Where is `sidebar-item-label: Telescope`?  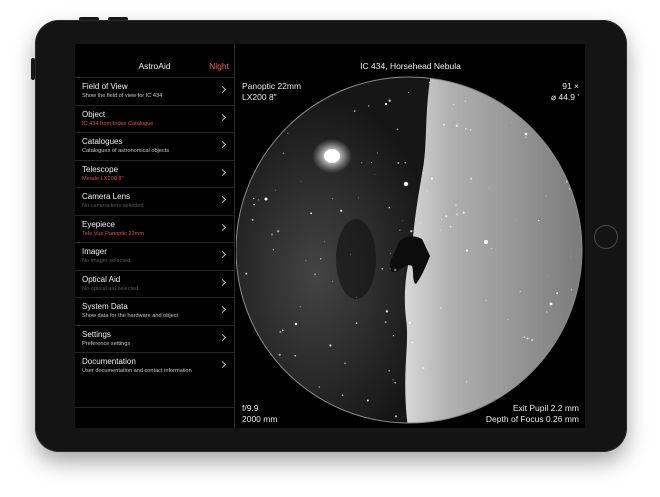
sidebar-item-label: Telescope is located at coordinates (100, 169).